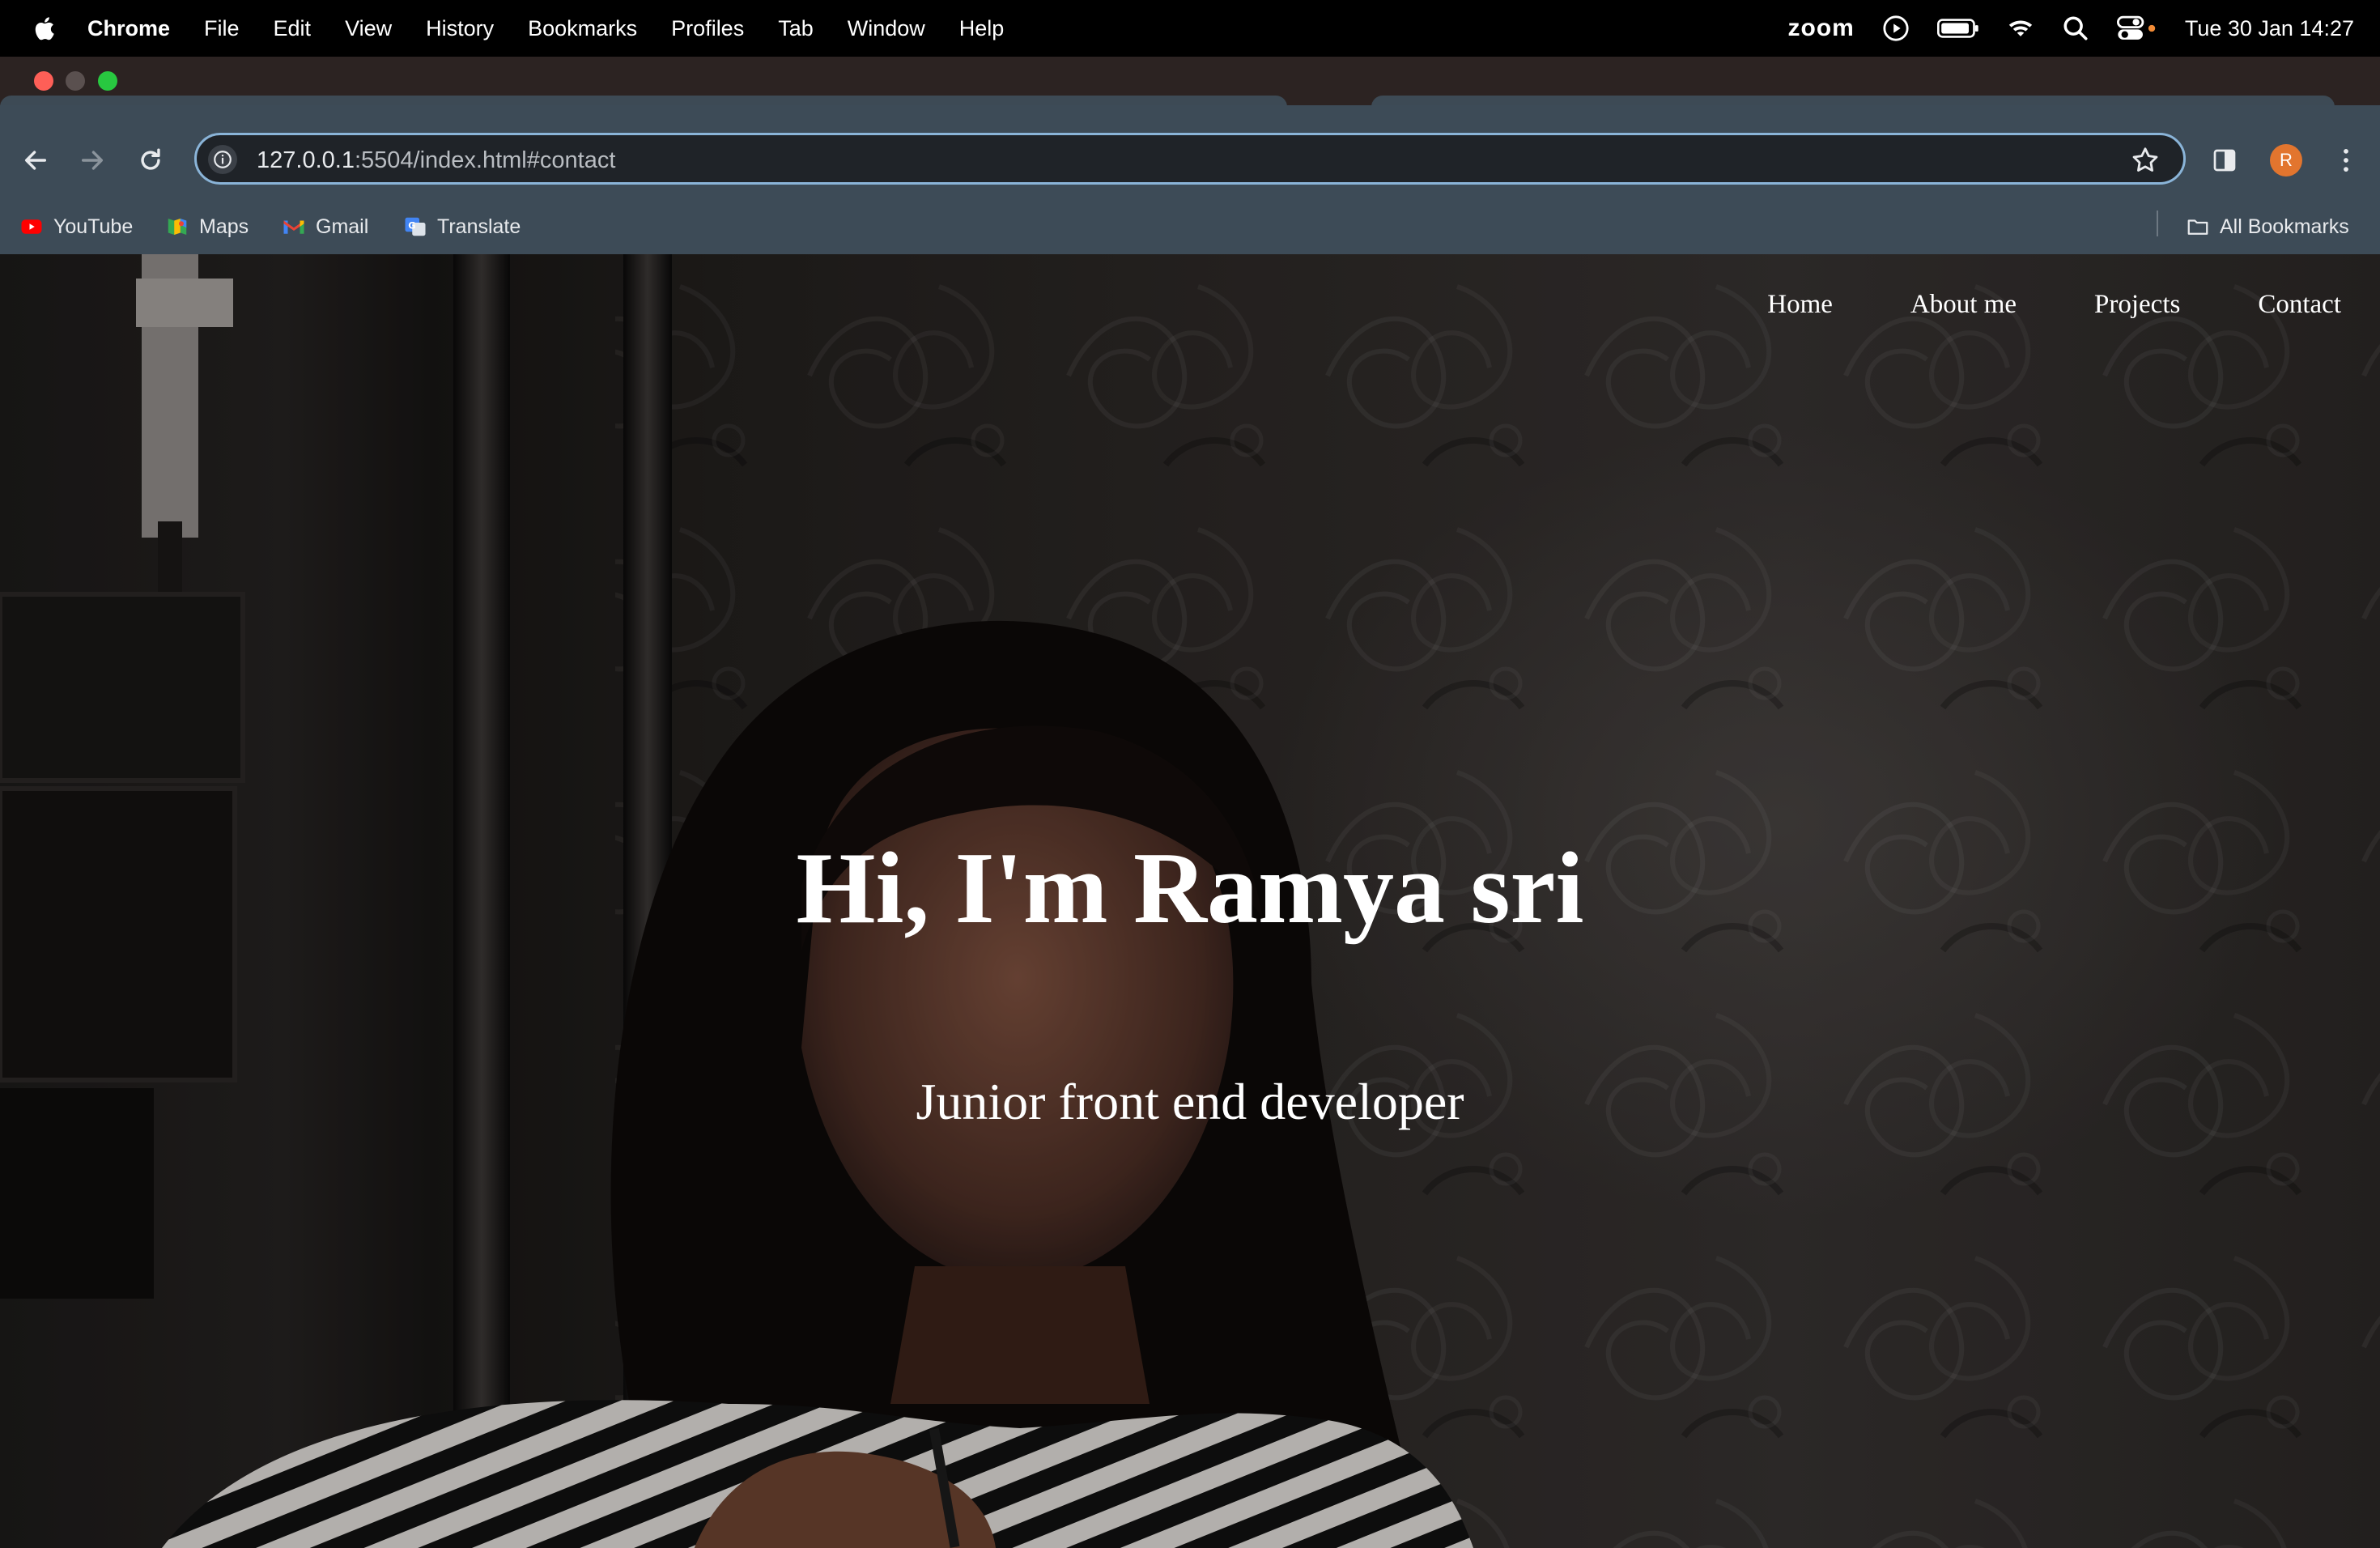 The width and height of the screenshot is (2380, 1548). What do you see at coordinates (177, 227) in the screenshot?
I see `maps-icon` at bounding box center [177, 227].